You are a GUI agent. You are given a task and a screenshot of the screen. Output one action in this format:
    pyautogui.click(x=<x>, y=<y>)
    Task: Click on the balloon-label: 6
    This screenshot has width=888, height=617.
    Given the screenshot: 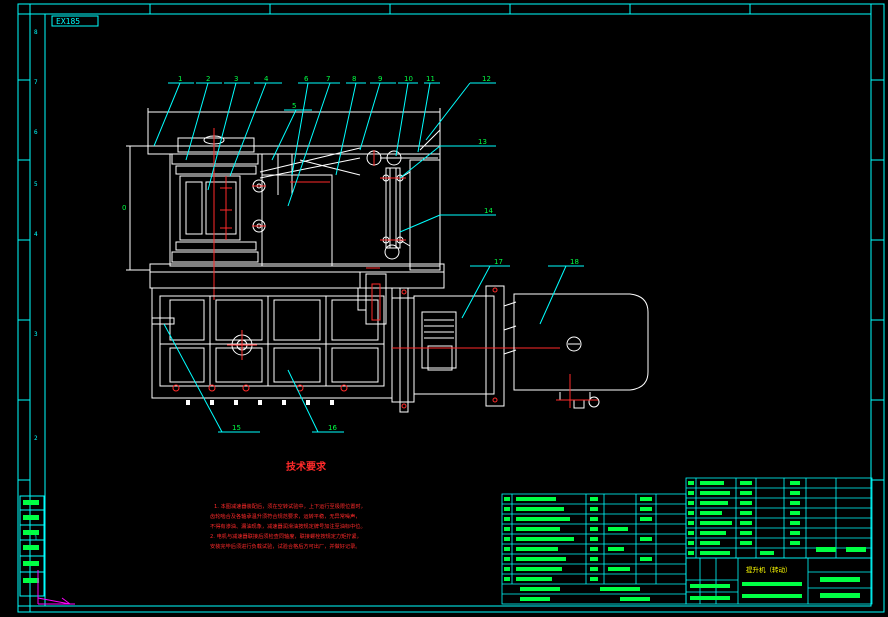 What is the action you would take?
    pyautogui.click(x=306, y=79)
    